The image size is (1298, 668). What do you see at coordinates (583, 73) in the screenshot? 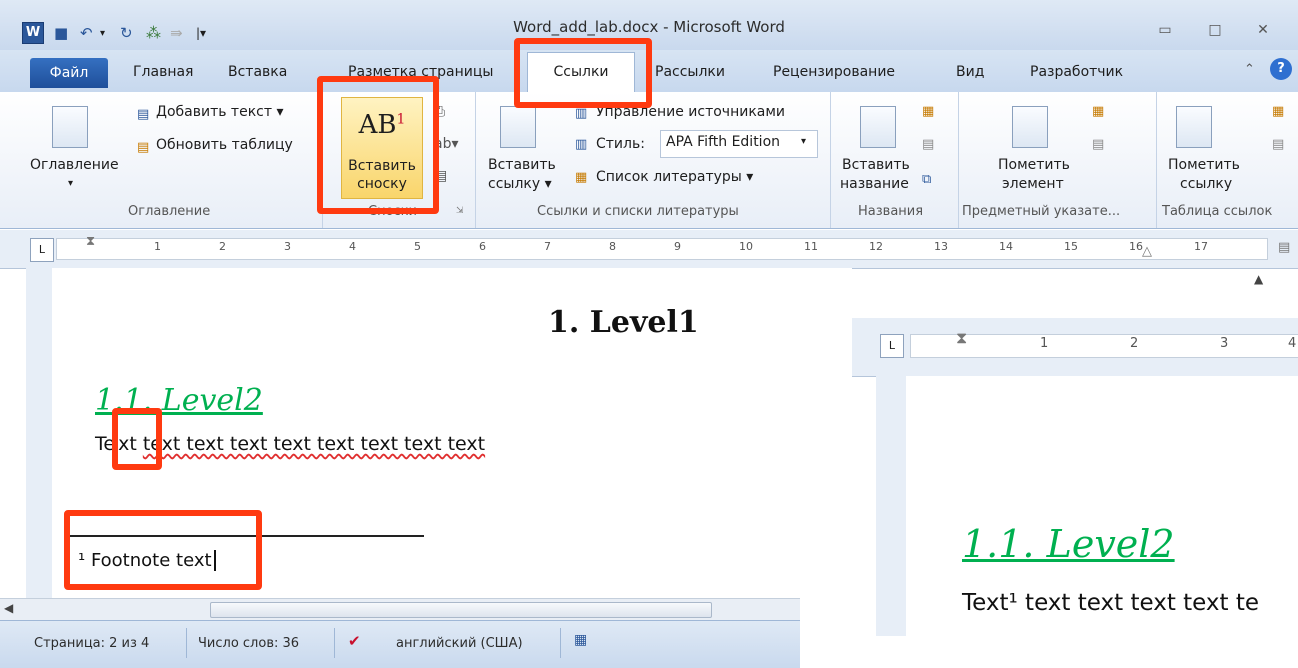
I see `highlight-references-tab` at bounding box center [583, 73].